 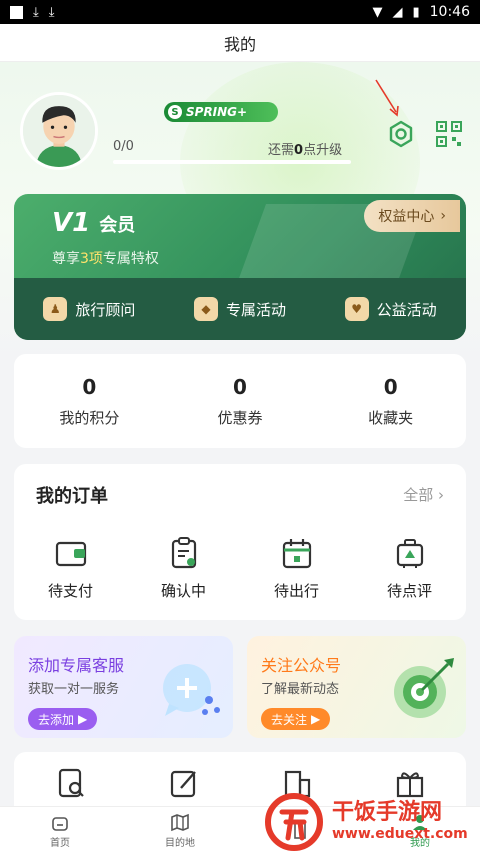 I want to click on orders-title: 我的订单, so click(x=72, y=496).